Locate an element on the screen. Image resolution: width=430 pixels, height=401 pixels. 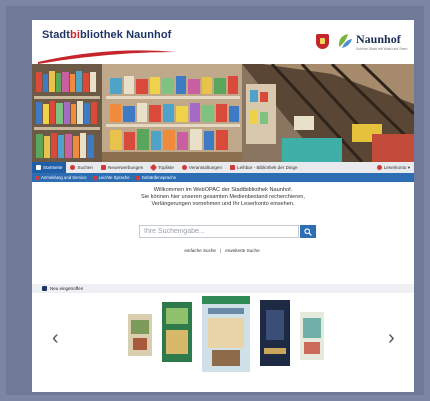
clock-icon is located at coordinates (184, 167).